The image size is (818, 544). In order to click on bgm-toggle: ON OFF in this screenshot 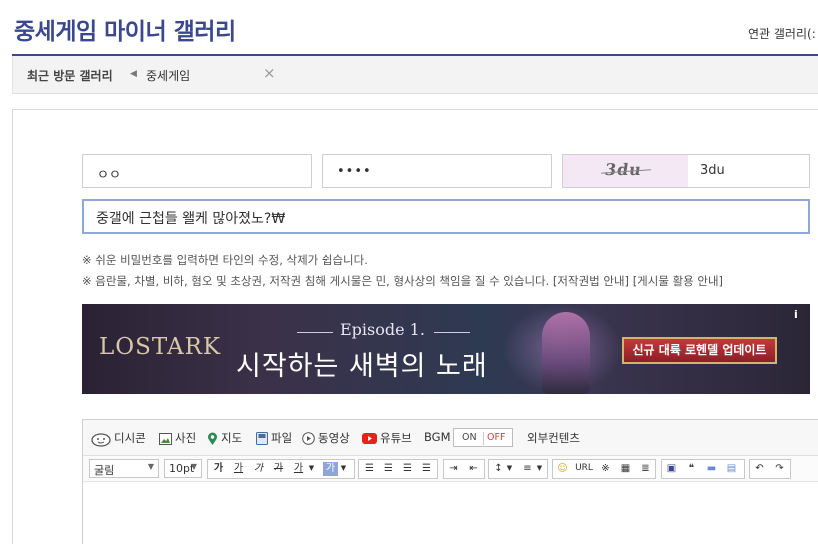, I will do `click(483, 437)`.